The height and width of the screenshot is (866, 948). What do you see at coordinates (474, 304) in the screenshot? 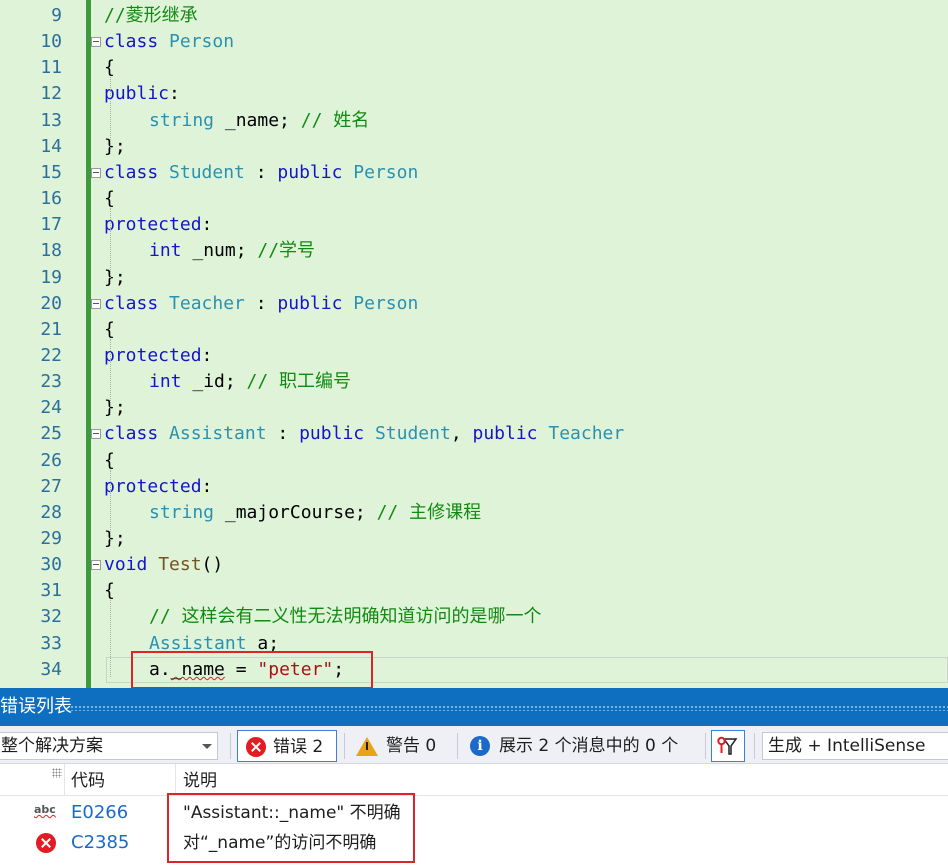
I see `code-line: 20 class Teacher : public Person` at bounding box center [474, 304].